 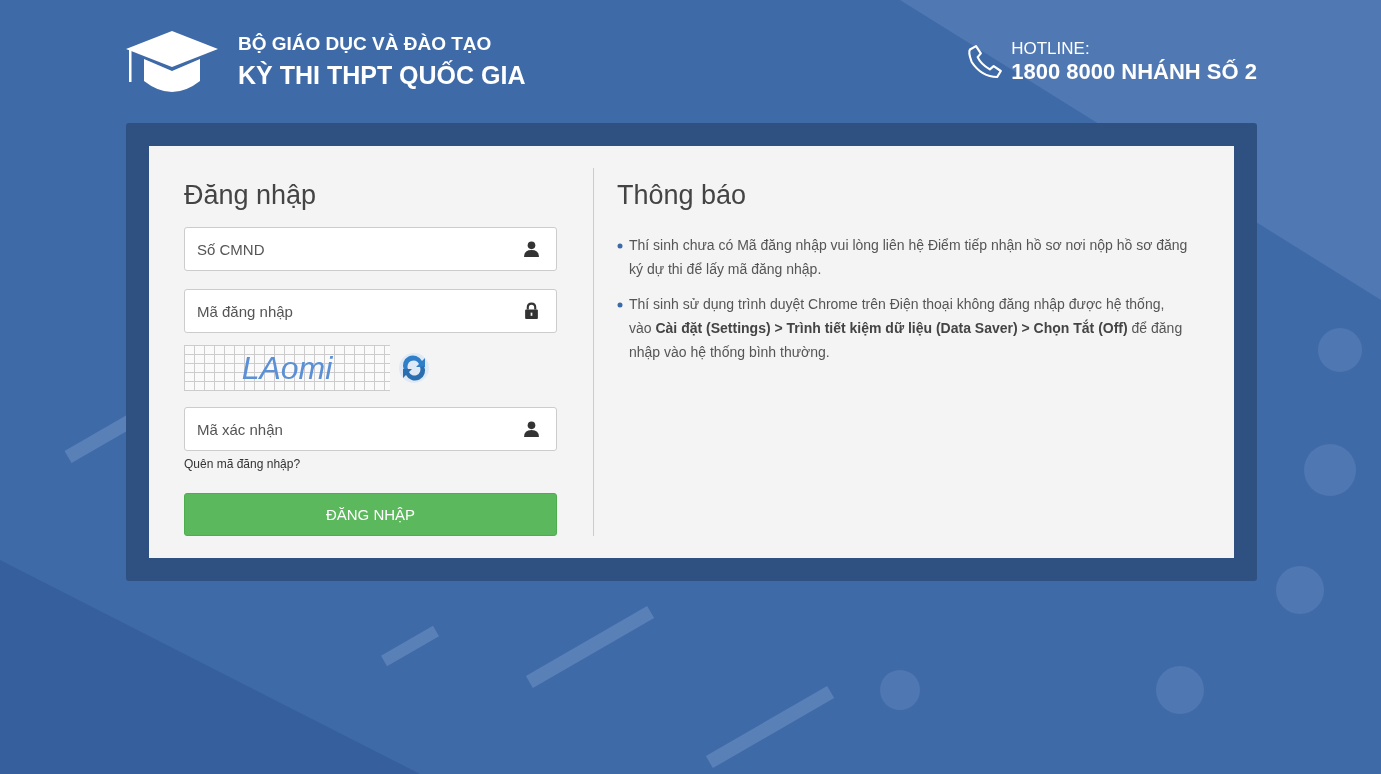 What do you see at coordinates (1051, 48) in the screenshot?
I see `hotline-label: HOTLINE:` at bounding box center [1051, 48].